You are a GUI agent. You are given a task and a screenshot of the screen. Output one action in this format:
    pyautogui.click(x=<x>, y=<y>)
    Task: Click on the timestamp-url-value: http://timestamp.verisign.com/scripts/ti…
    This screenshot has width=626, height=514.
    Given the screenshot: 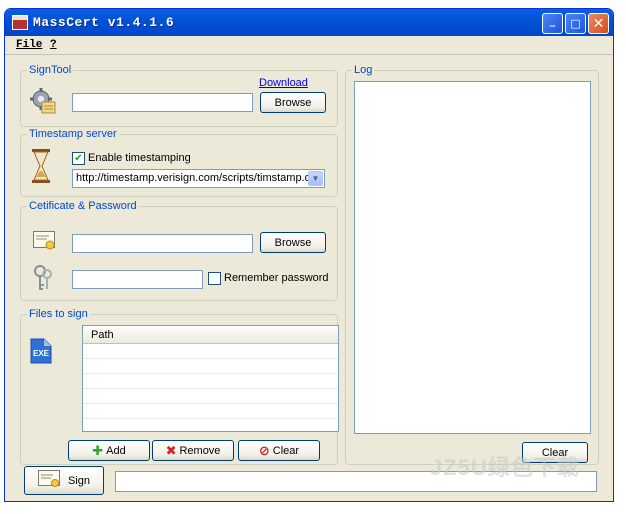 What is the action you would take?
    pyautogui.click(x=196, y=178)
    